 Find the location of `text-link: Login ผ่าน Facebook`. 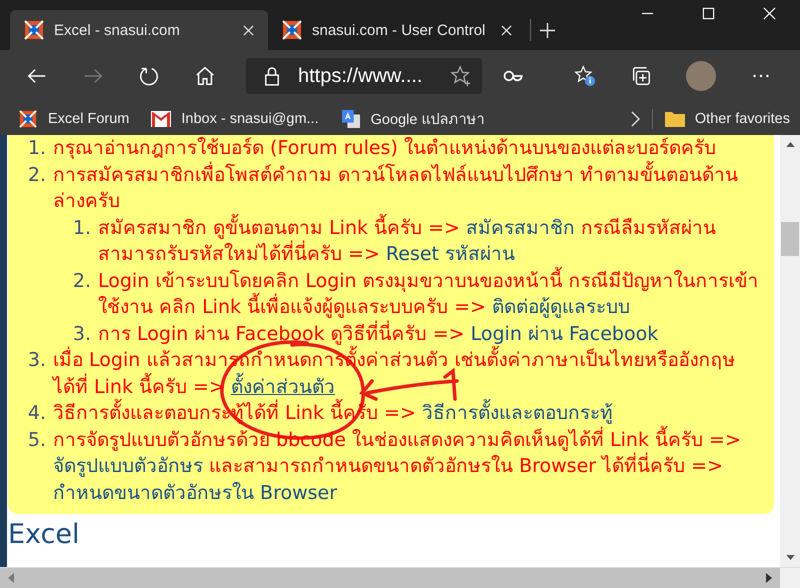

text-link: Login ผ่าน Facebook is located at coordinates (564, 333).